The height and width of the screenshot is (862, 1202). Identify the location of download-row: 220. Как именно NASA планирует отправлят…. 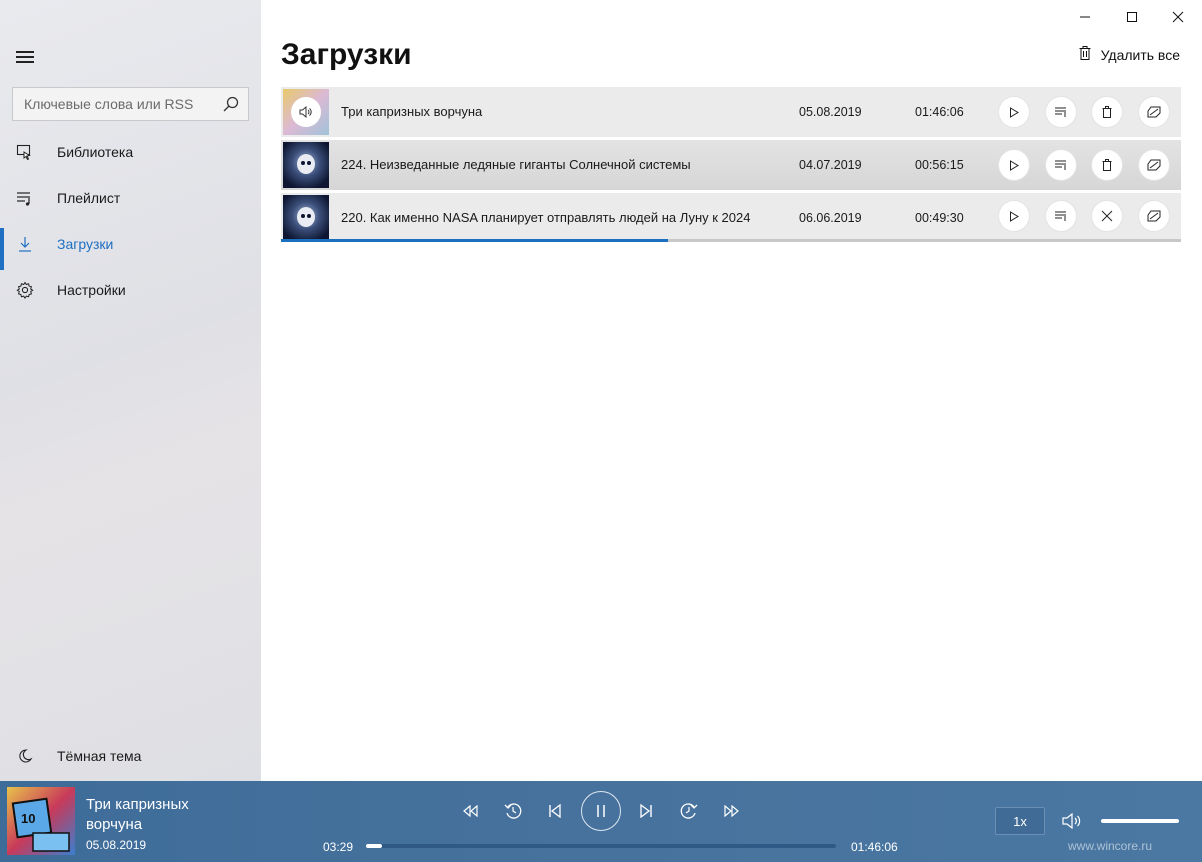
(731, 217).